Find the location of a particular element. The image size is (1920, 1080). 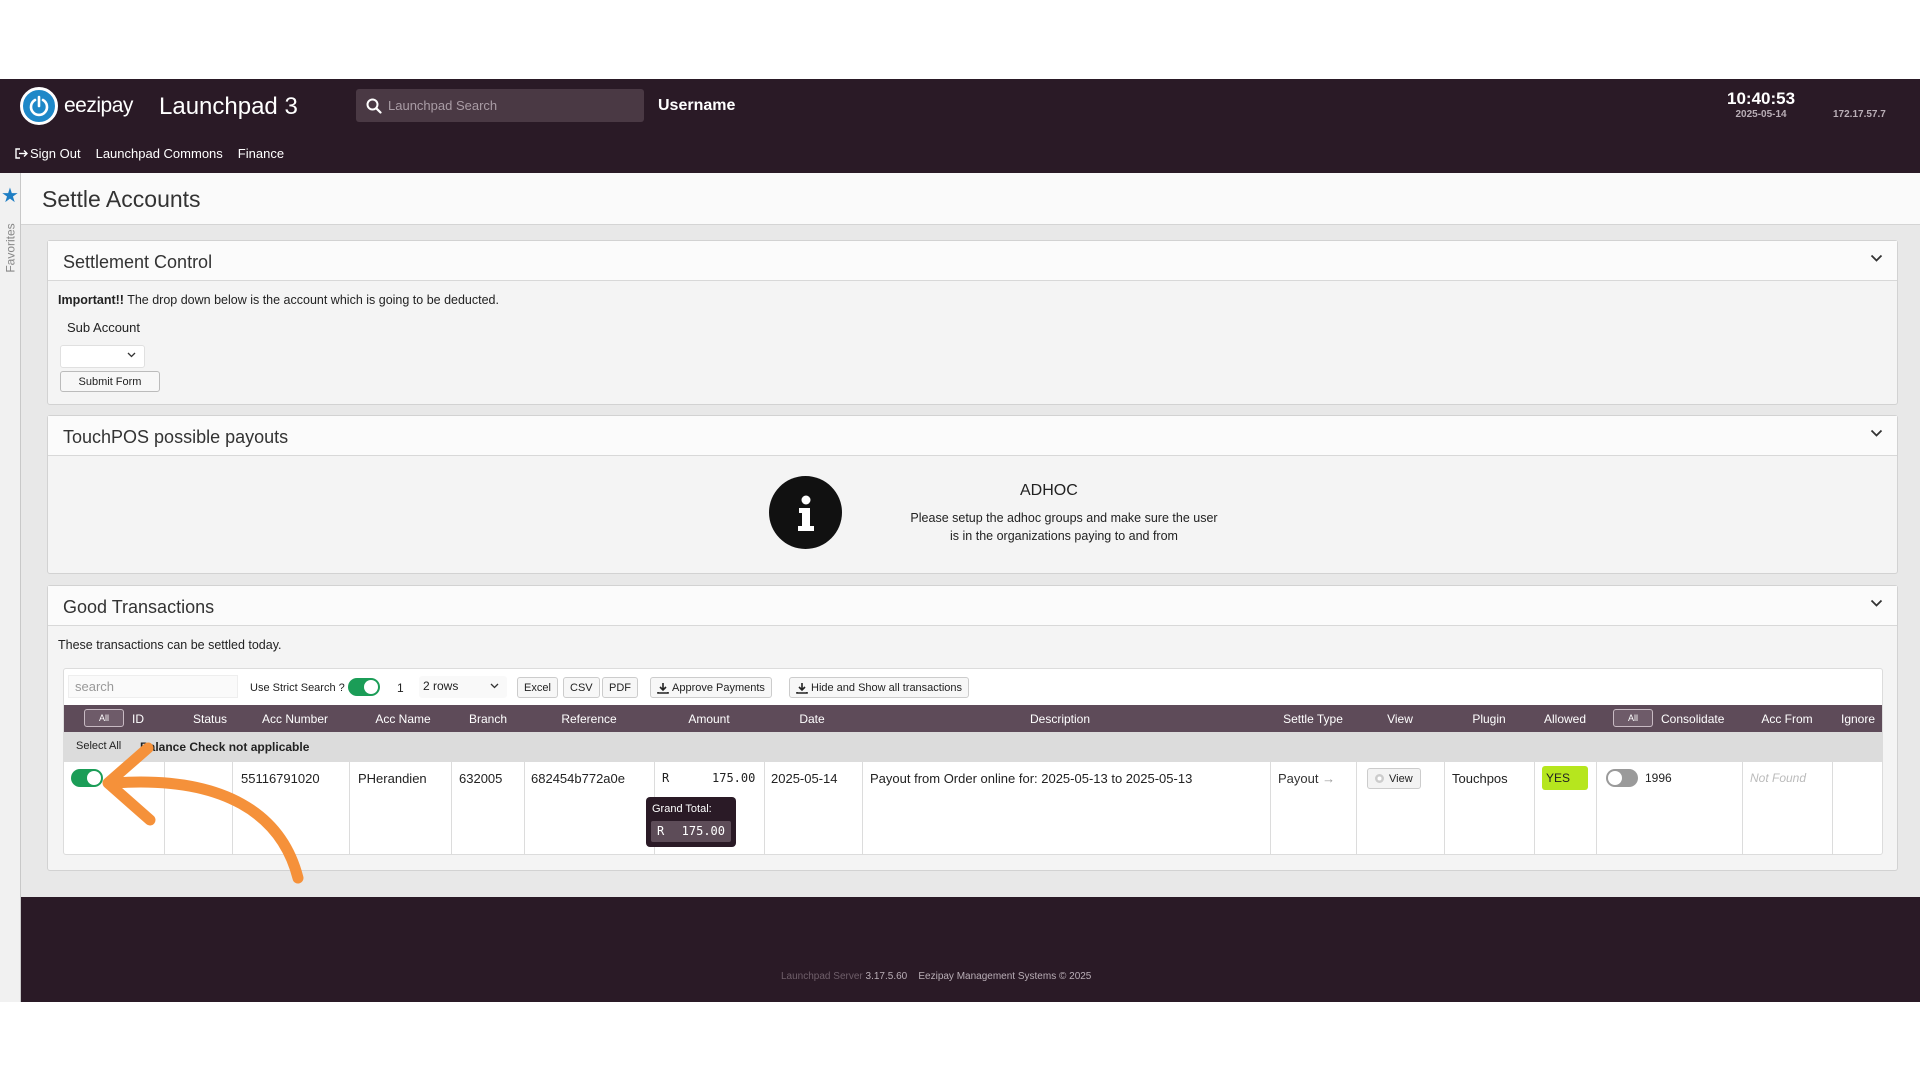

col-acc-from: Acc From is located at coordinates (1787, 719).